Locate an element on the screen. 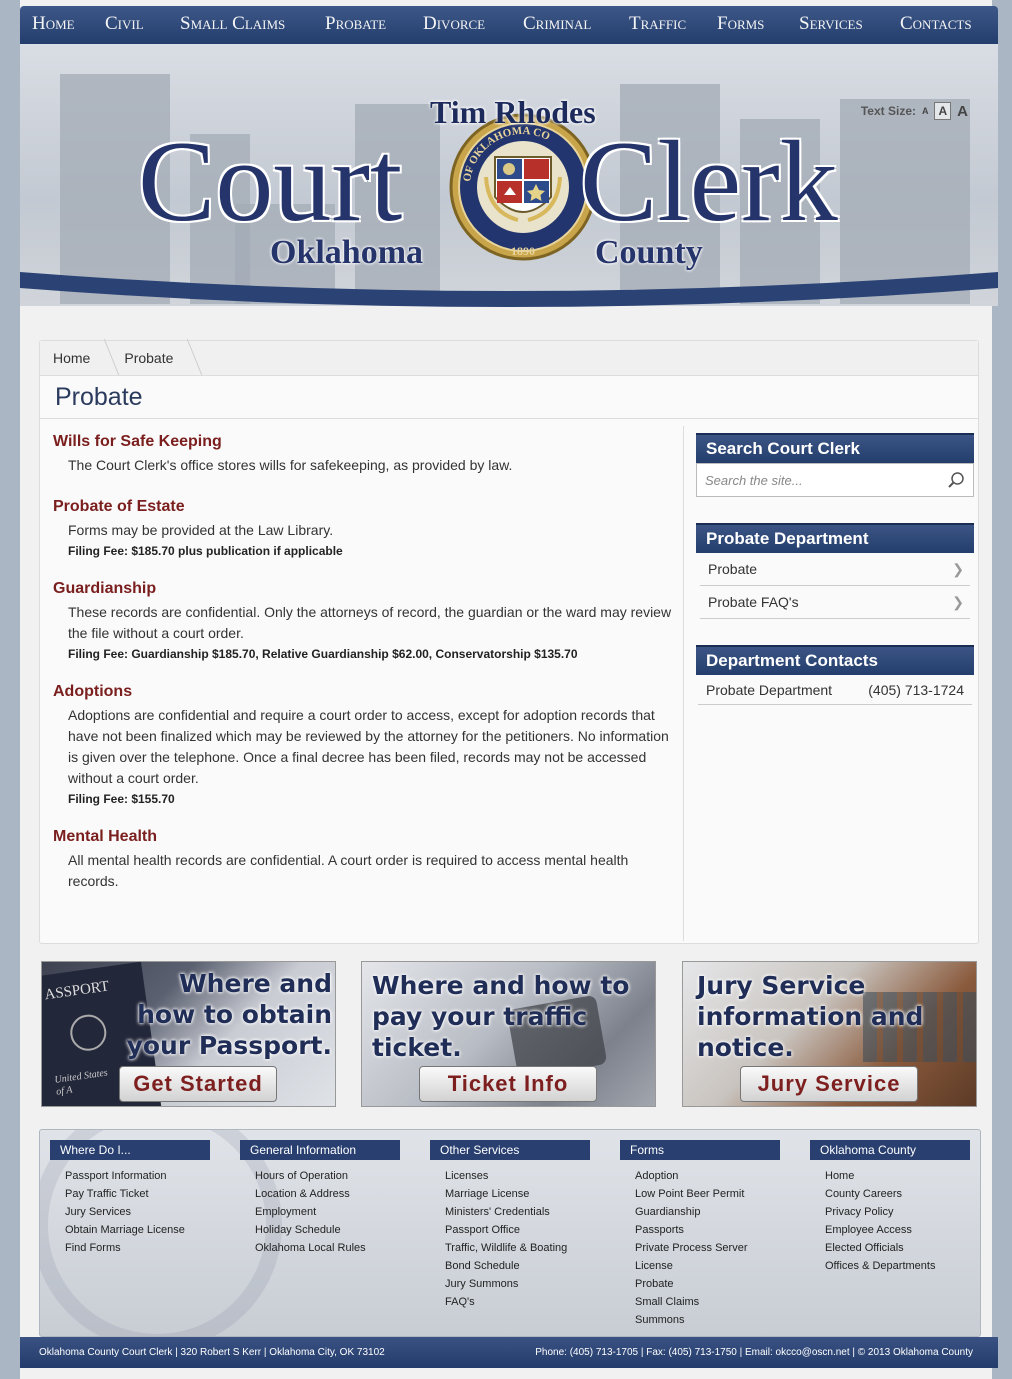  text-size-control: Text Size: A A A is located at coordinates (914, 111).